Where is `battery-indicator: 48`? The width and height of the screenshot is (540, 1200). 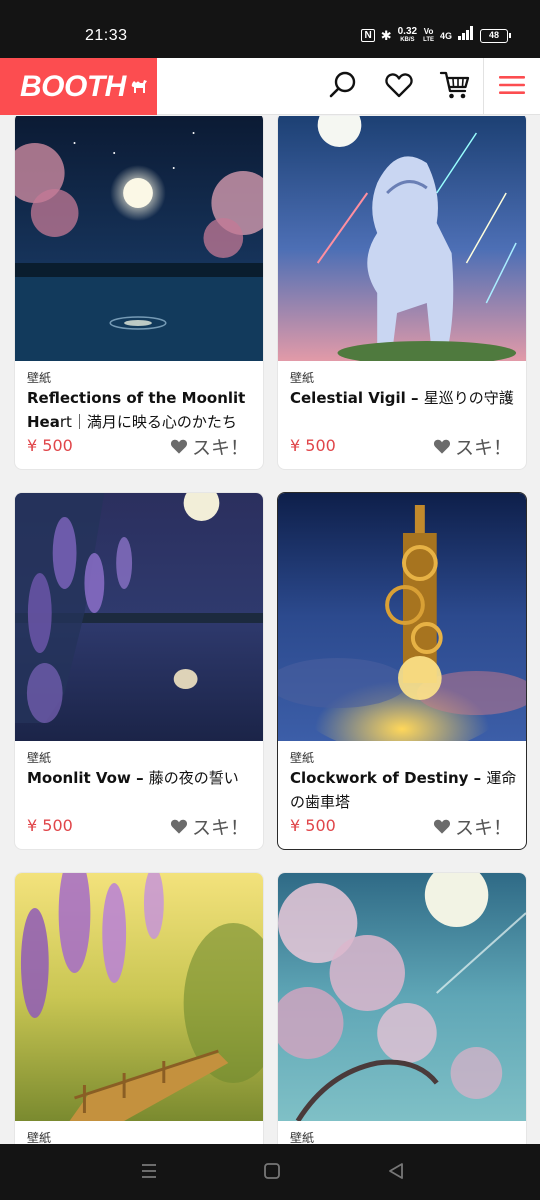 battery-indicator: 48 is located at coordinates (495, 35).